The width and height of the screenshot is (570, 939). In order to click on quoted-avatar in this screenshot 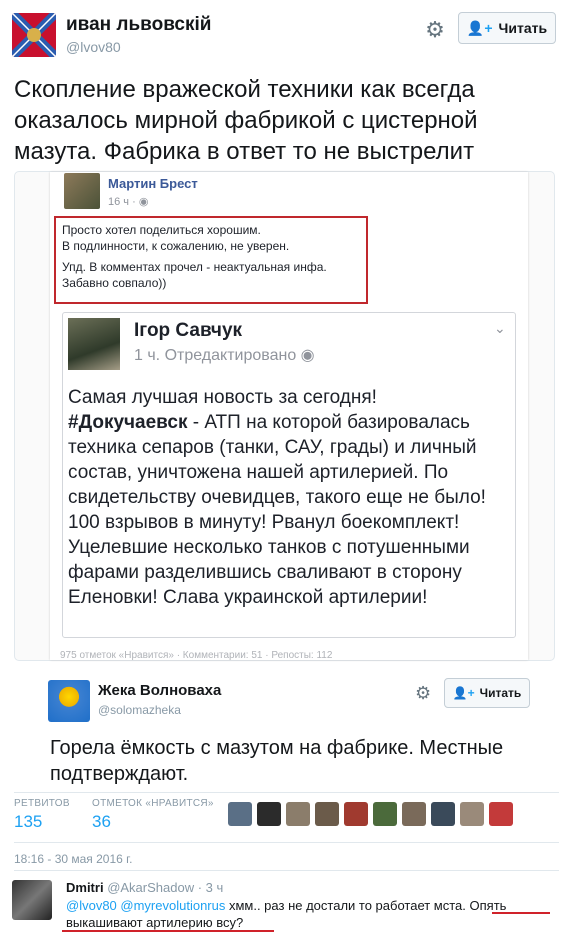, I will do `click(69, 701)`.